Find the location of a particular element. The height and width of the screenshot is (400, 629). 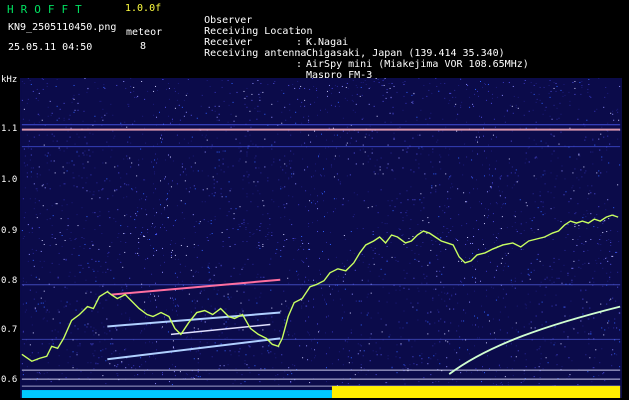

location-value: Chigasaki, Japan (139.414 35.340) is located at coordinates (405, 53).